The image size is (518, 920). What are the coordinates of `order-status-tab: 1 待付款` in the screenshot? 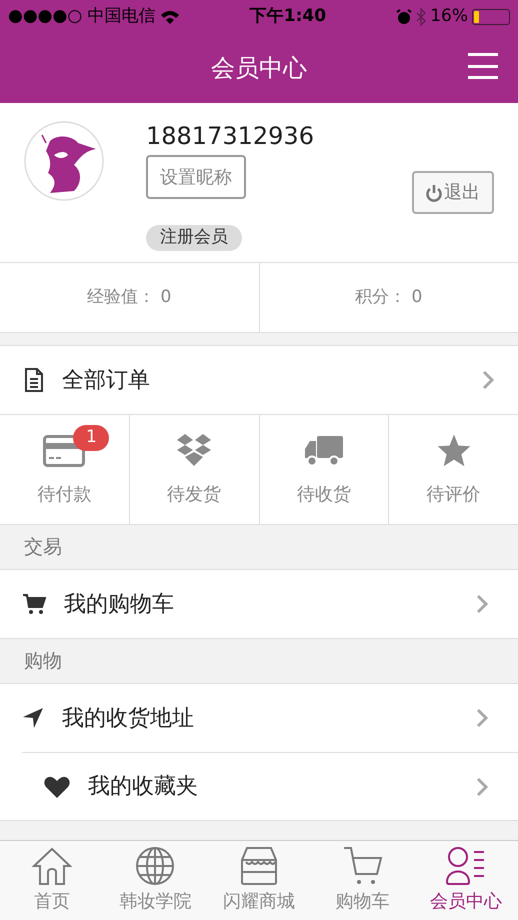 It's located at (64, 469).